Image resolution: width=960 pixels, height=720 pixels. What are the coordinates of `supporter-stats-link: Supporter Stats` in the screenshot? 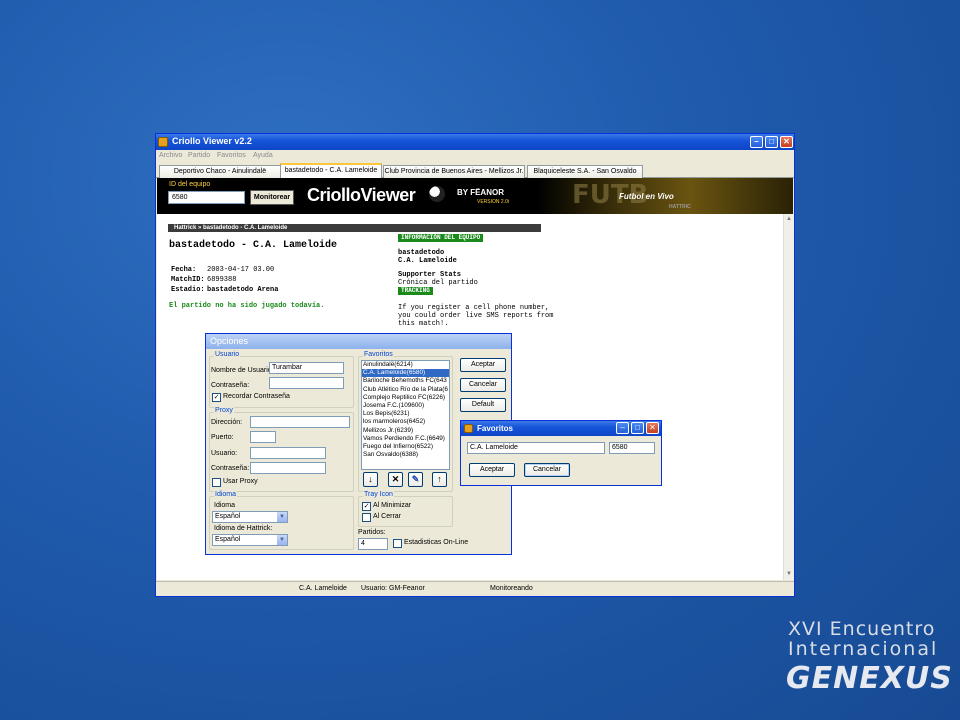 It's located at (429, 275).